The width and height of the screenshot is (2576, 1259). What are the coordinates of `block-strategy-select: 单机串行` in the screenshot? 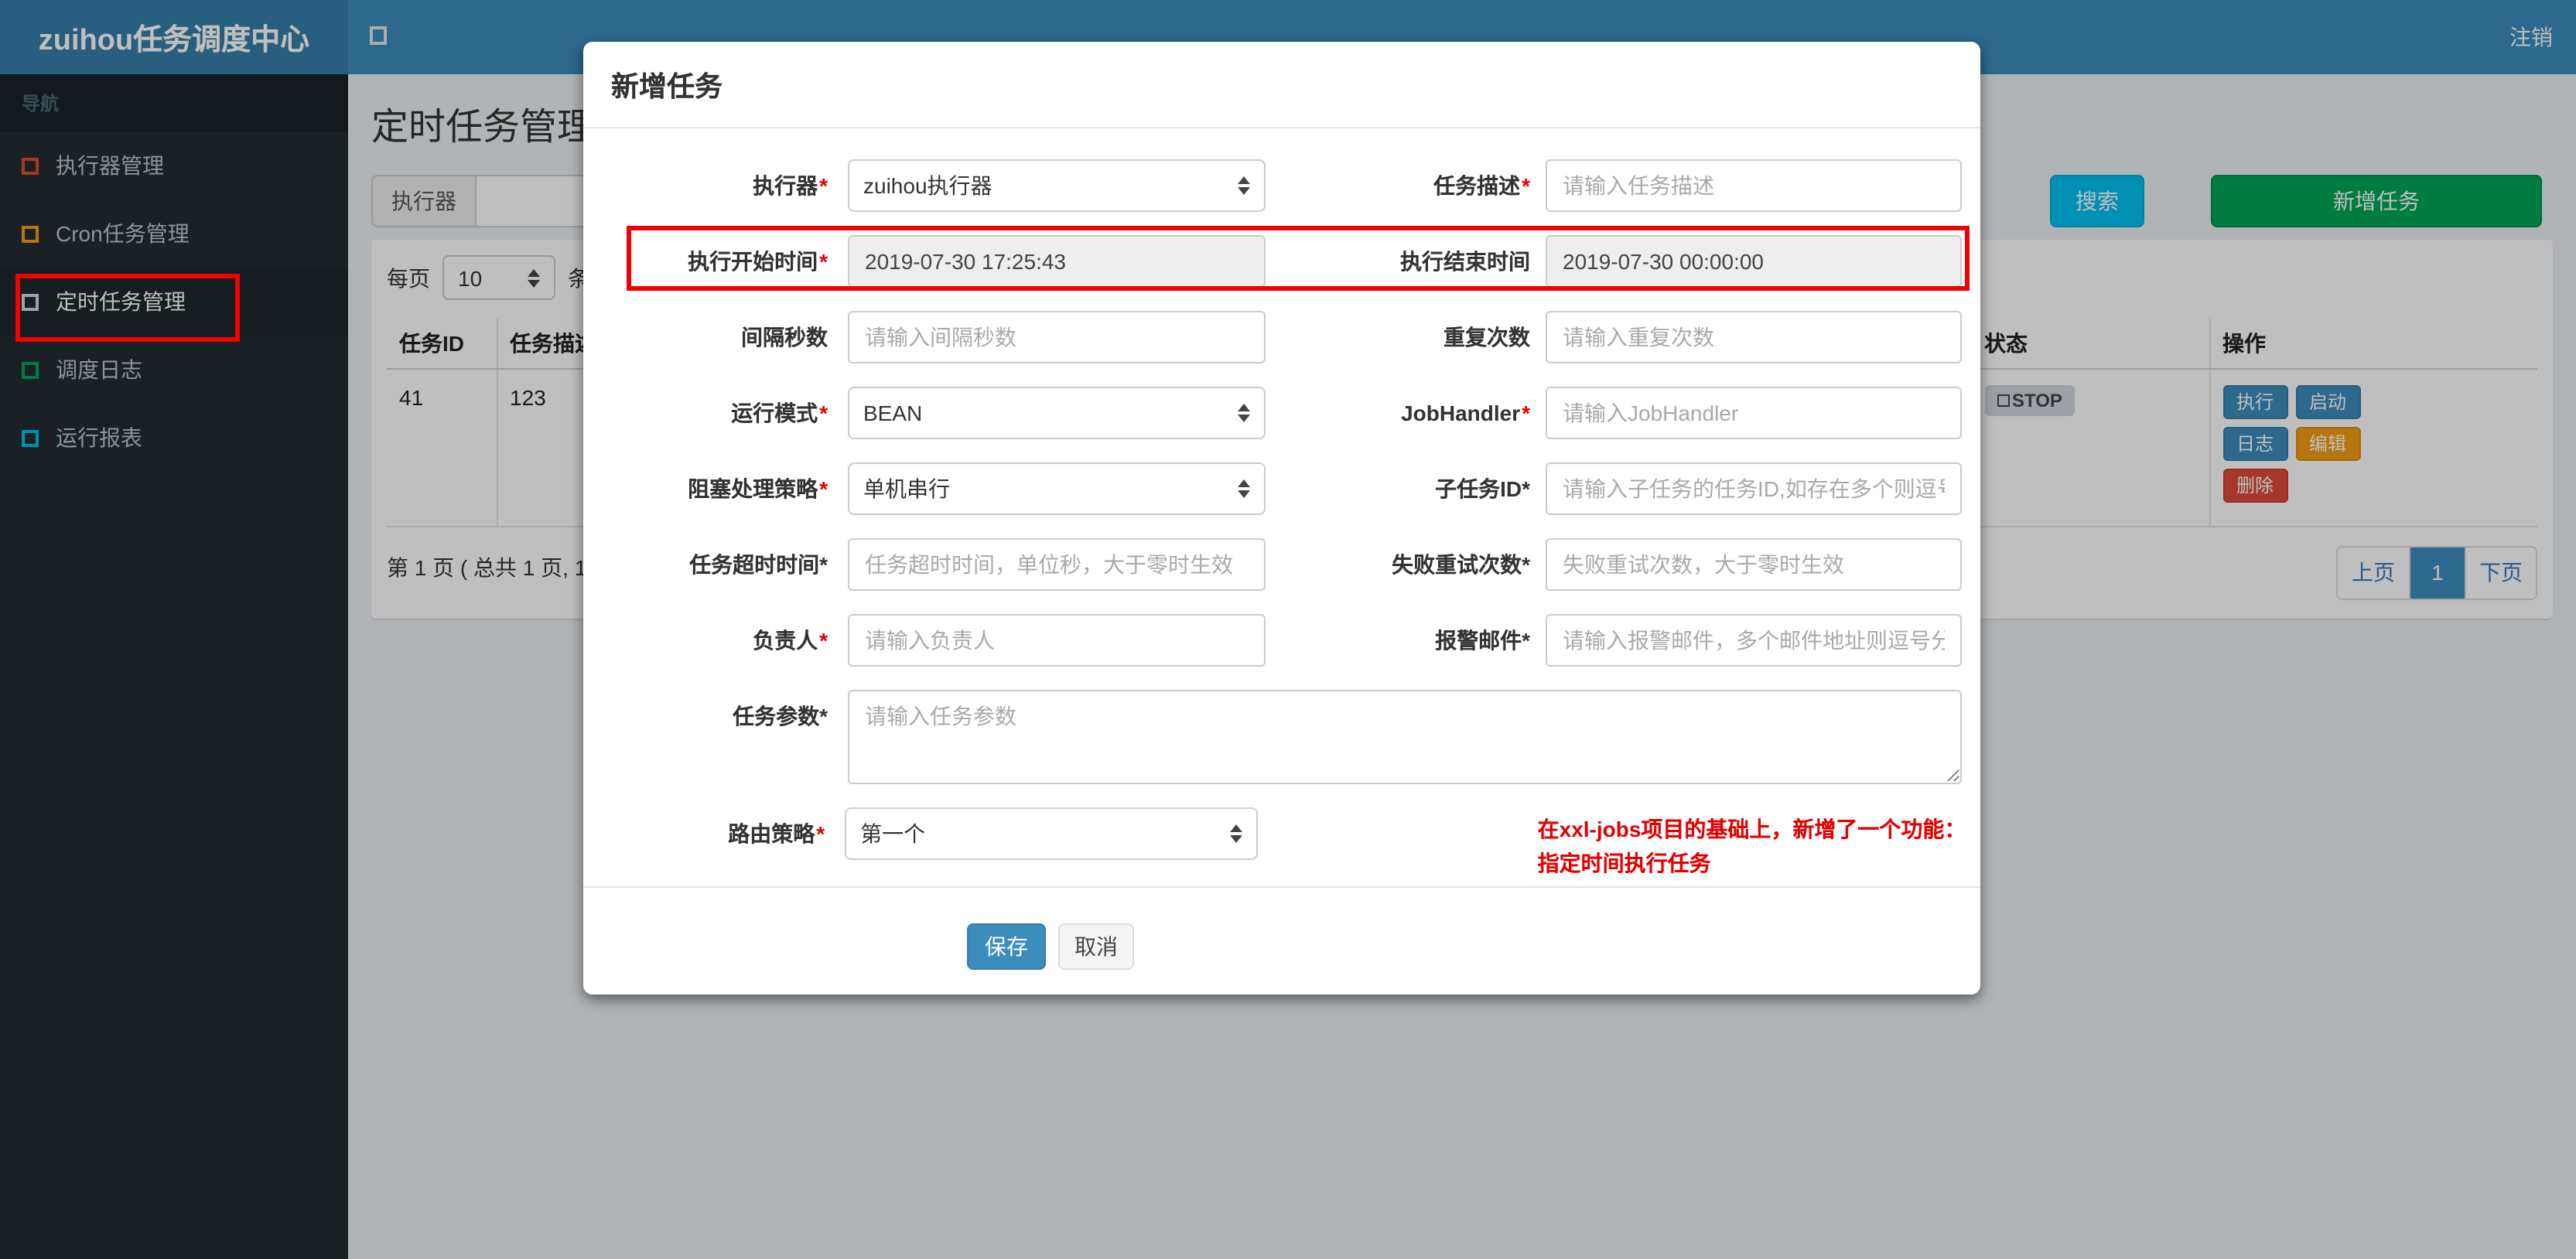 It's located at (1057, 488).